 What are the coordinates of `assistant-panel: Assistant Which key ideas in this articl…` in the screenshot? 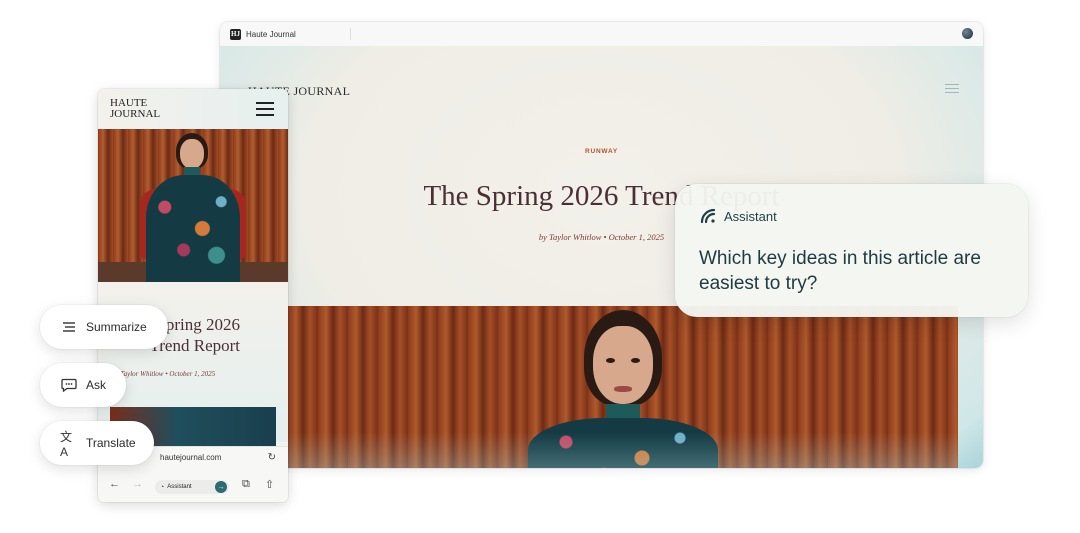 It's located at (851, 250).